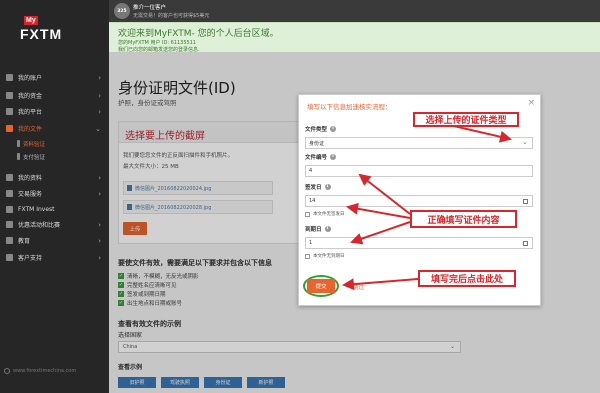 The width and height of the screenshot is (600, 393). Describe the element at coordinates (316, 130) in the screenshot. I see `doc-type-label-text: 文件类型` at that location.